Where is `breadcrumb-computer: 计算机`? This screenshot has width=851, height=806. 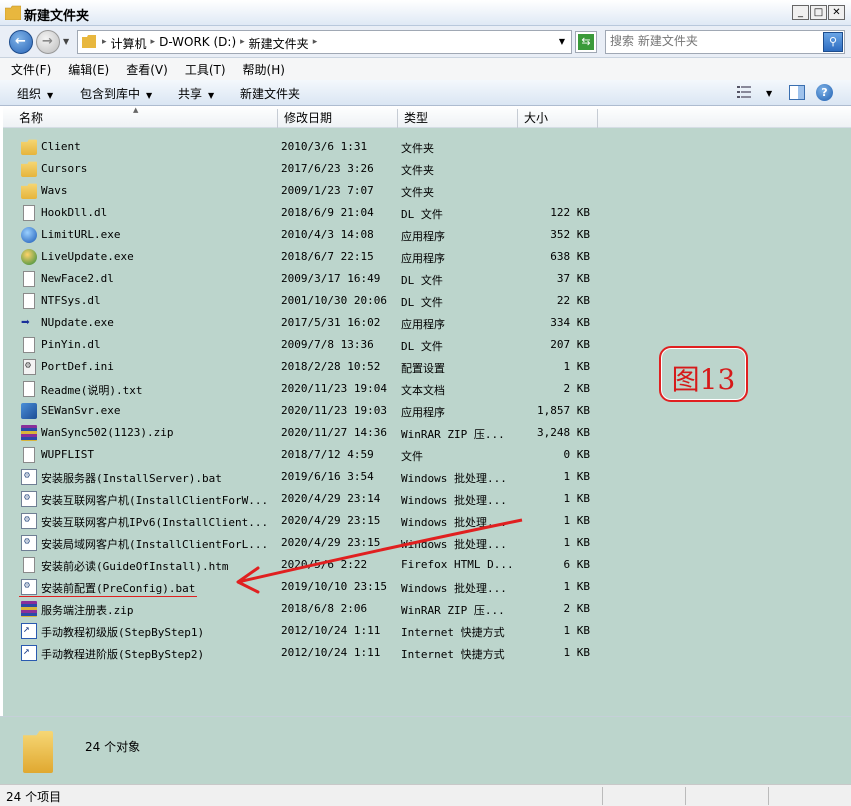
breadcrumb-computer: 计算机 is located at coordinates (129, 43).